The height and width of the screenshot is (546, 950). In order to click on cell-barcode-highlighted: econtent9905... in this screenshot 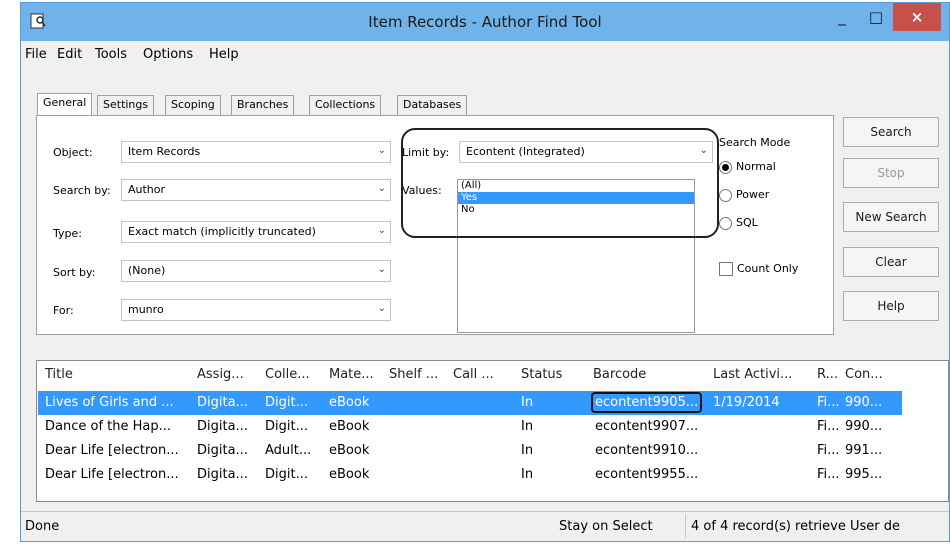, I will do `click(647, 402)`.